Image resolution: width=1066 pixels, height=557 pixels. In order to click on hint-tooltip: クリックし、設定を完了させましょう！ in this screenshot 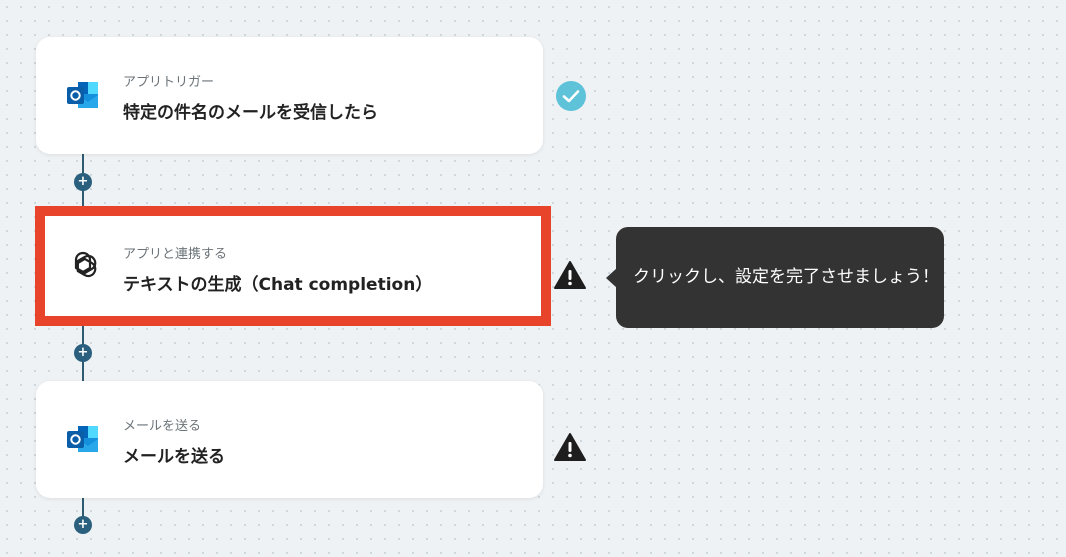, I will do `click(780, 277)`.